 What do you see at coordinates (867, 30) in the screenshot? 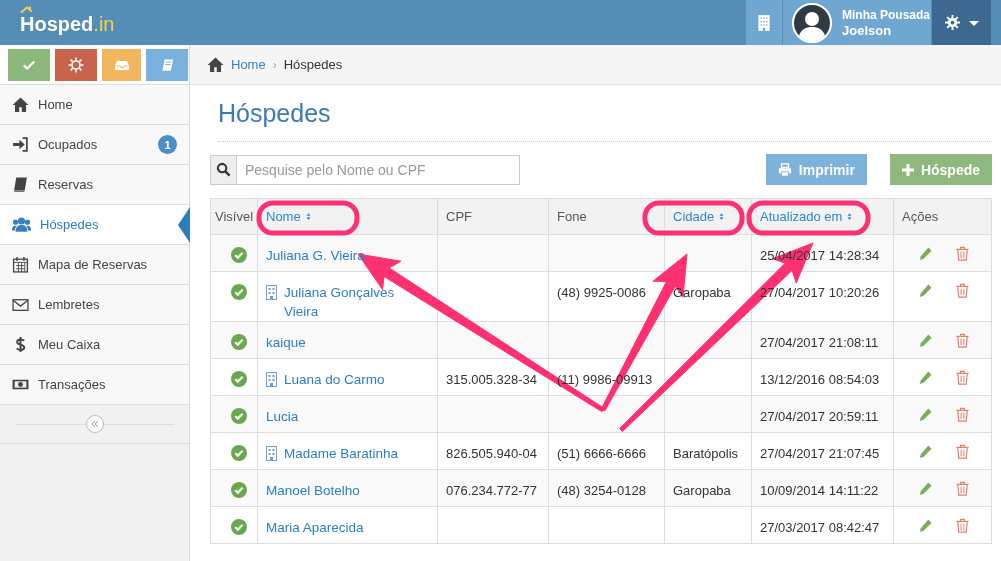
I see `user-name: Joelson` at bounding box center [867, 30].